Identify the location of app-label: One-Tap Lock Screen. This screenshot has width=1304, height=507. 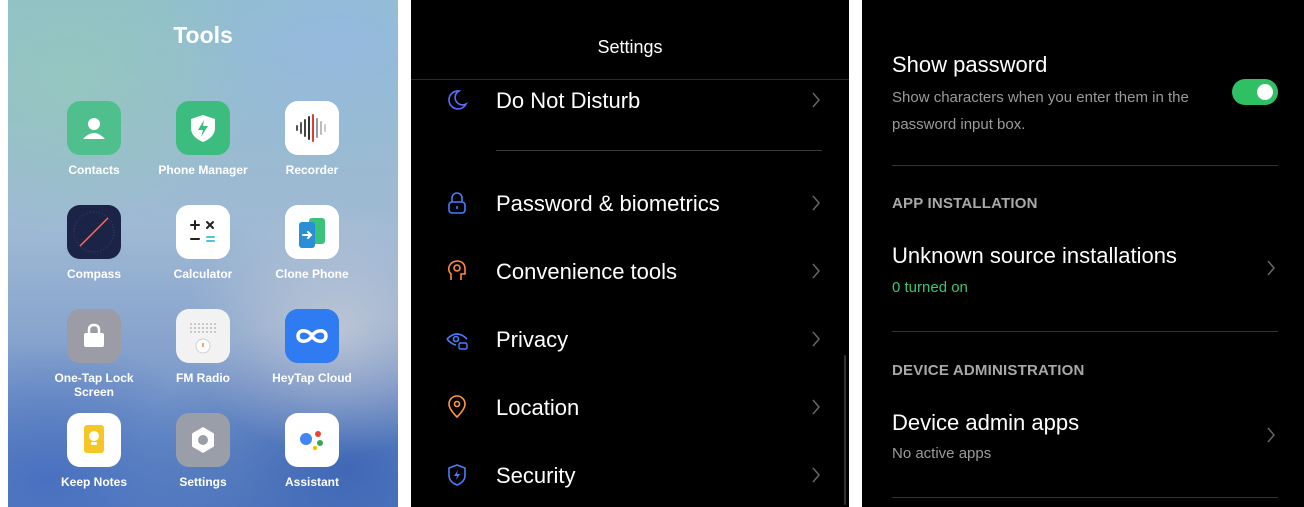
(94, 385).